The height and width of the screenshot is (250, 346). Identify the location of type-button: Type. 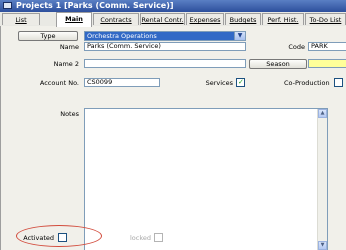
(48, 36).